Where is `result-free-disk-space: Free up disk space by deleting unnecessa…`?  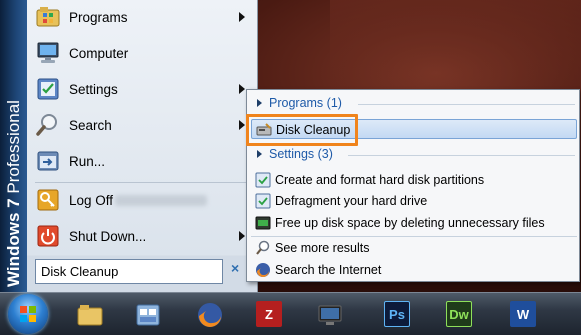
result-free-disk-space: Free up disk space by deleting unnecessa… is located at coordinates (414, 223).